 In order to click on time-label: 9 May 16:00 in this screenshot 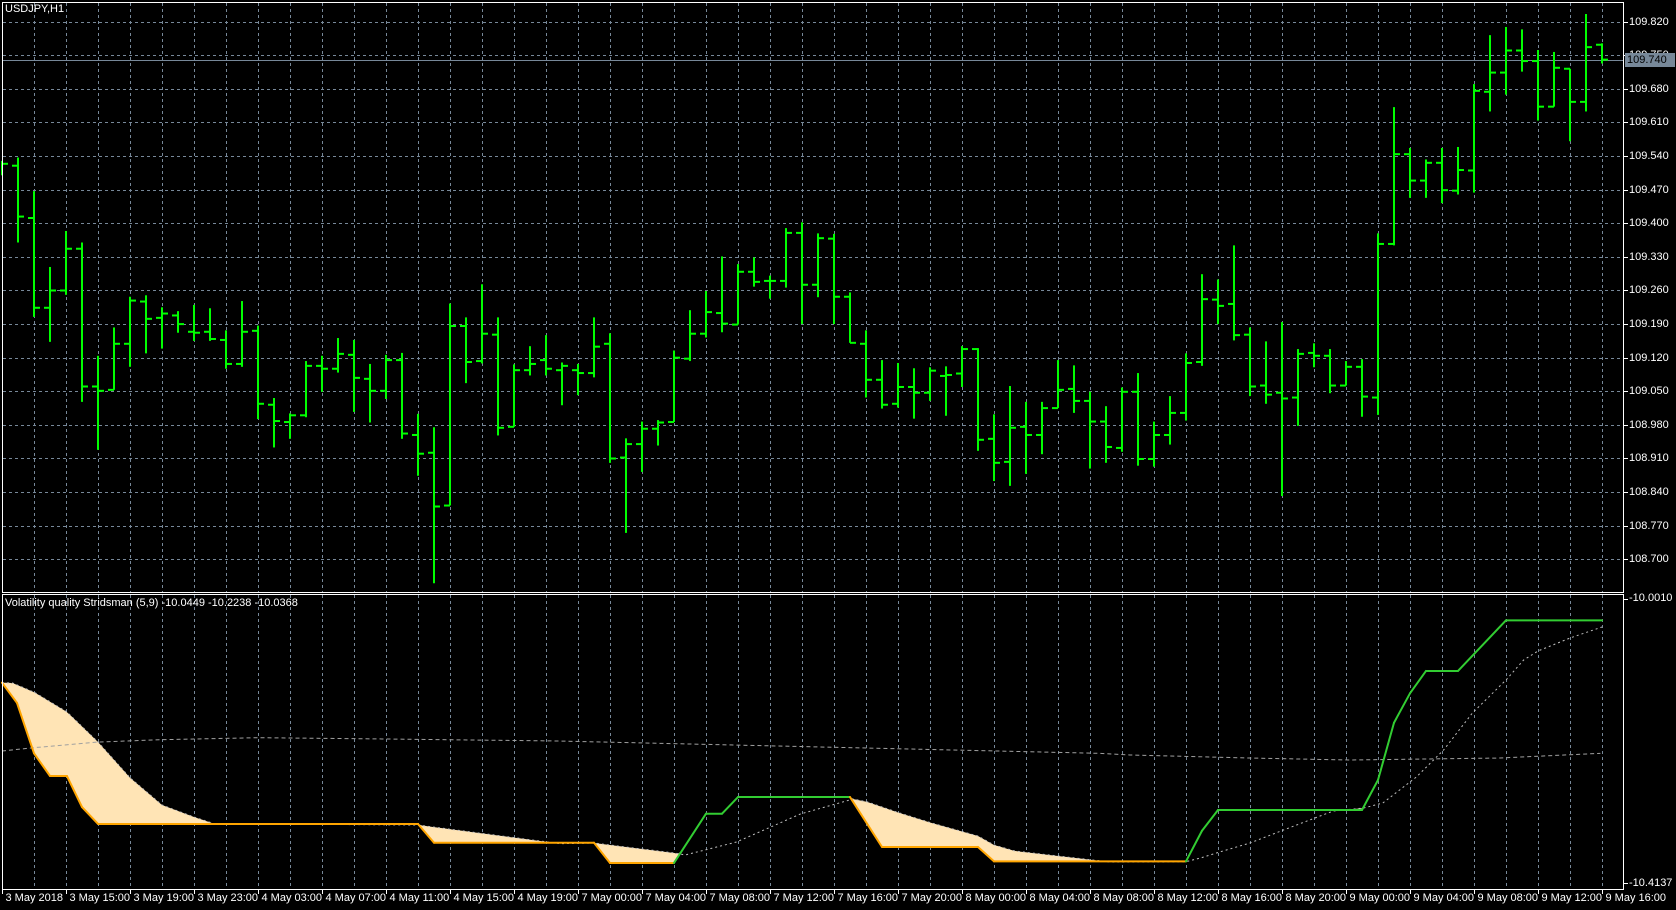, I will do `click(1636, 898)`.